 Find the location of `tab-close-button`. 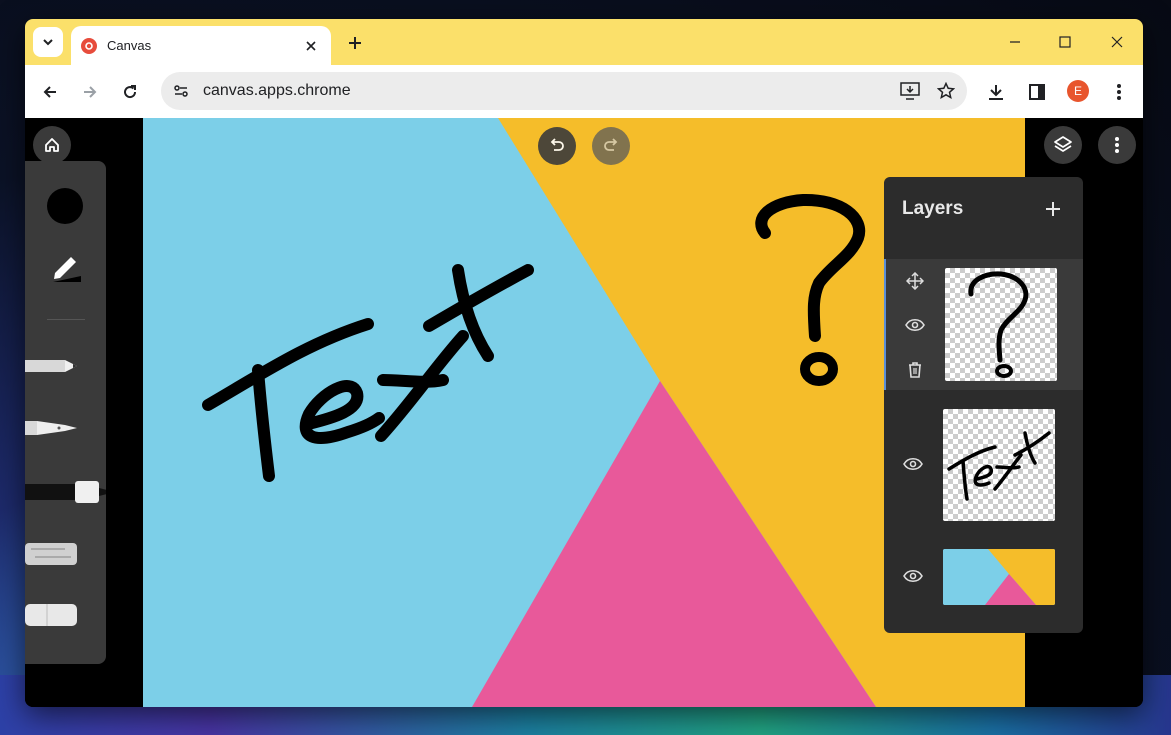

tab-close-button is located at coordinates (311, 46).